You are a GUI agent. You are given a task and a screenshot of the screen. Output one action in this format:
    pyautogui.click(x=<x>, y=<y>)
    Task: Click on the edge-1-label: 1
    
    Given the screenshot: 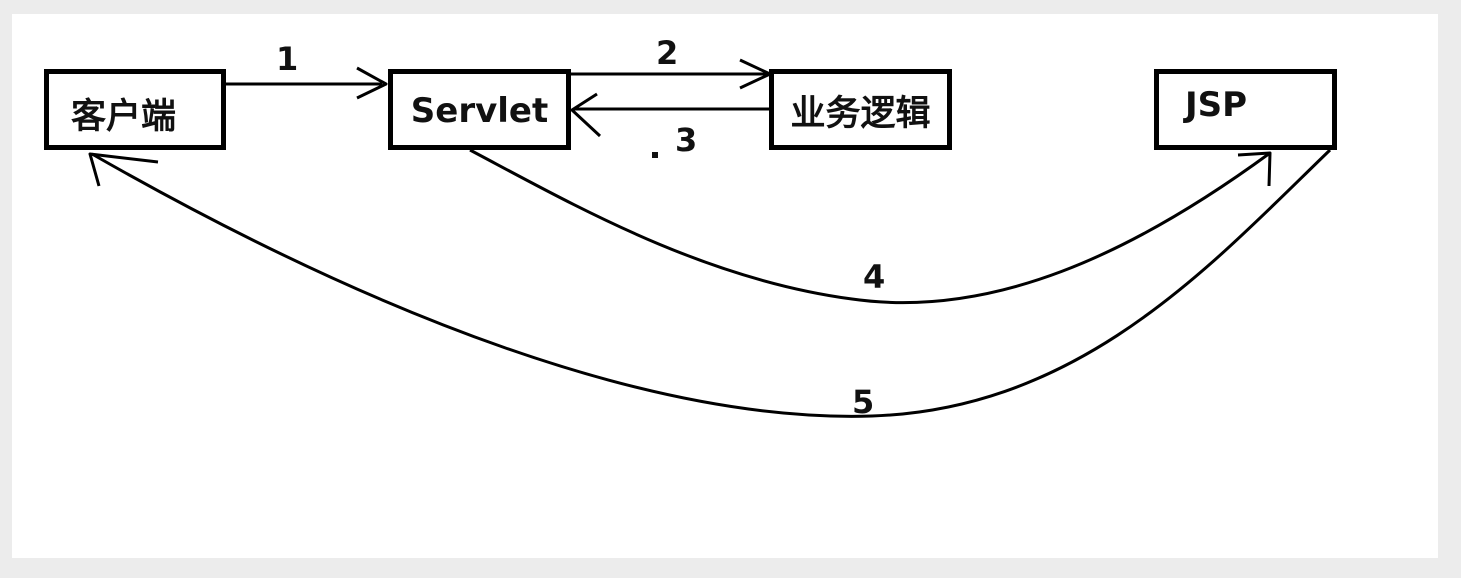 What is the action you would take?
    pyautogui.click(x=287, y=59)
    